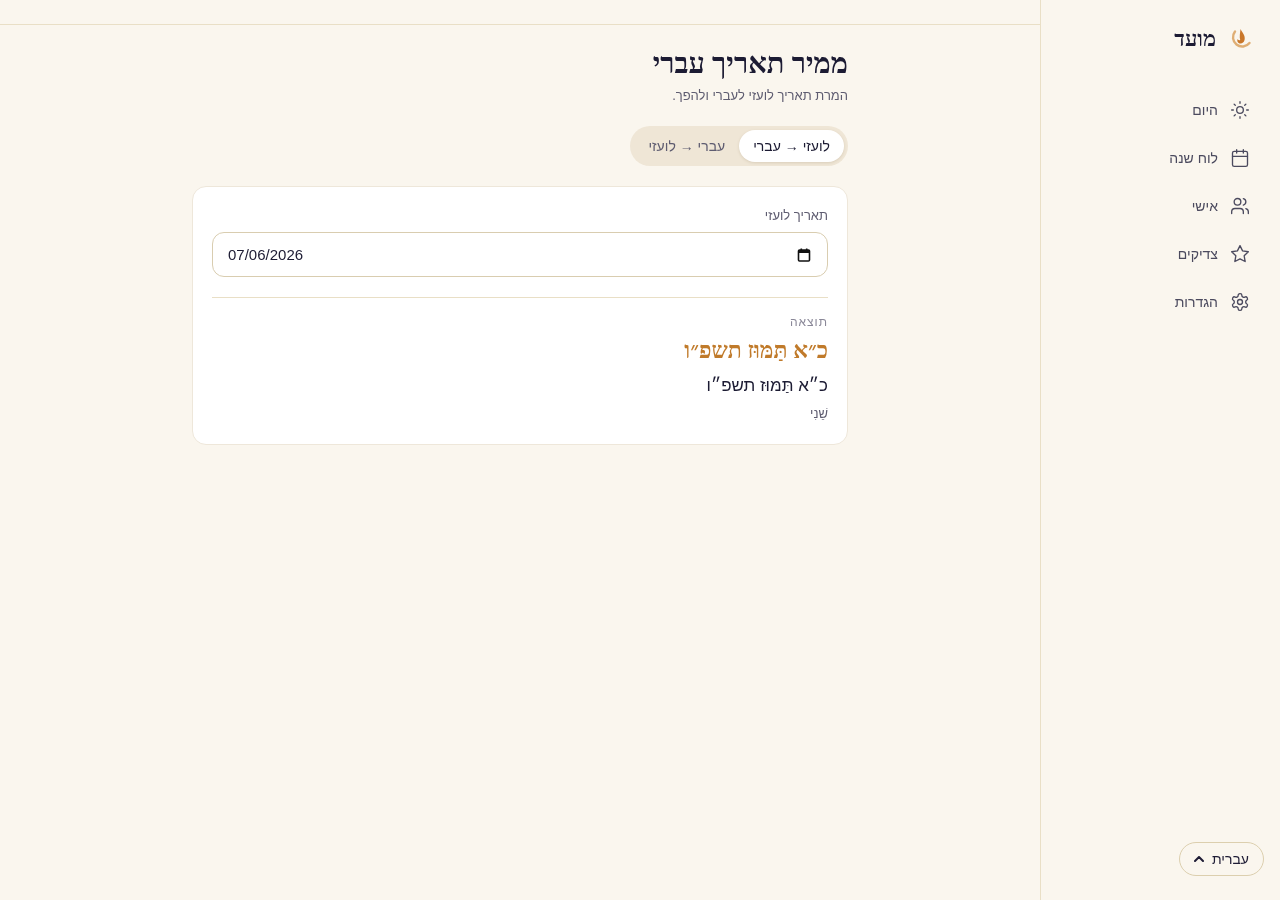 The width and height of the screenshot is (1280, 900). What do you see at coordinates (796, 216) in the screenshot?
I see `field-label: תאריך לועזי` at bounding box center [796, 216].